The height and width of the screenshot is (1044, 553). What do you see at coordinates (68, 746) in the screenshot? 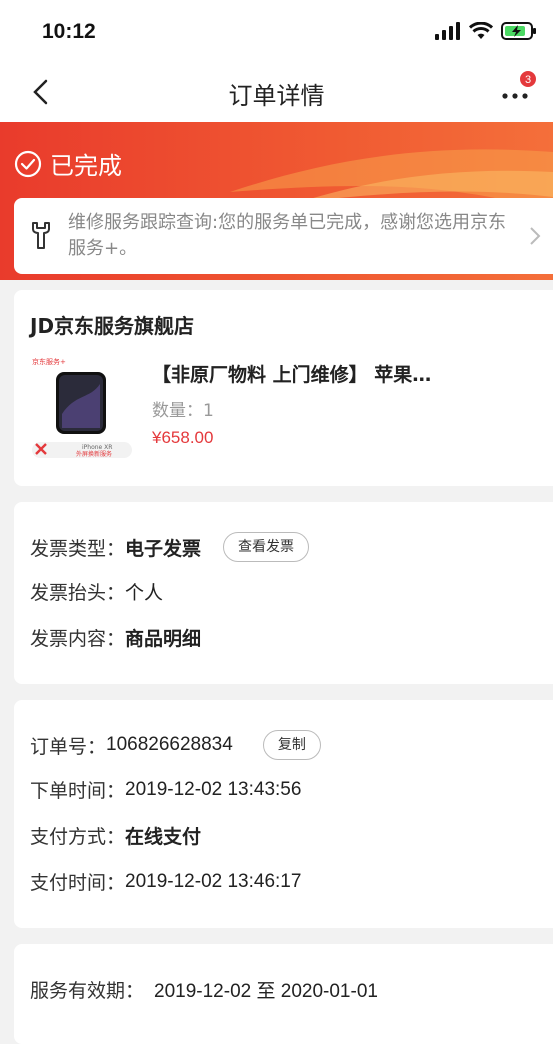
I see `order-number-label: 订单号：` at bounding box center [68, 746].